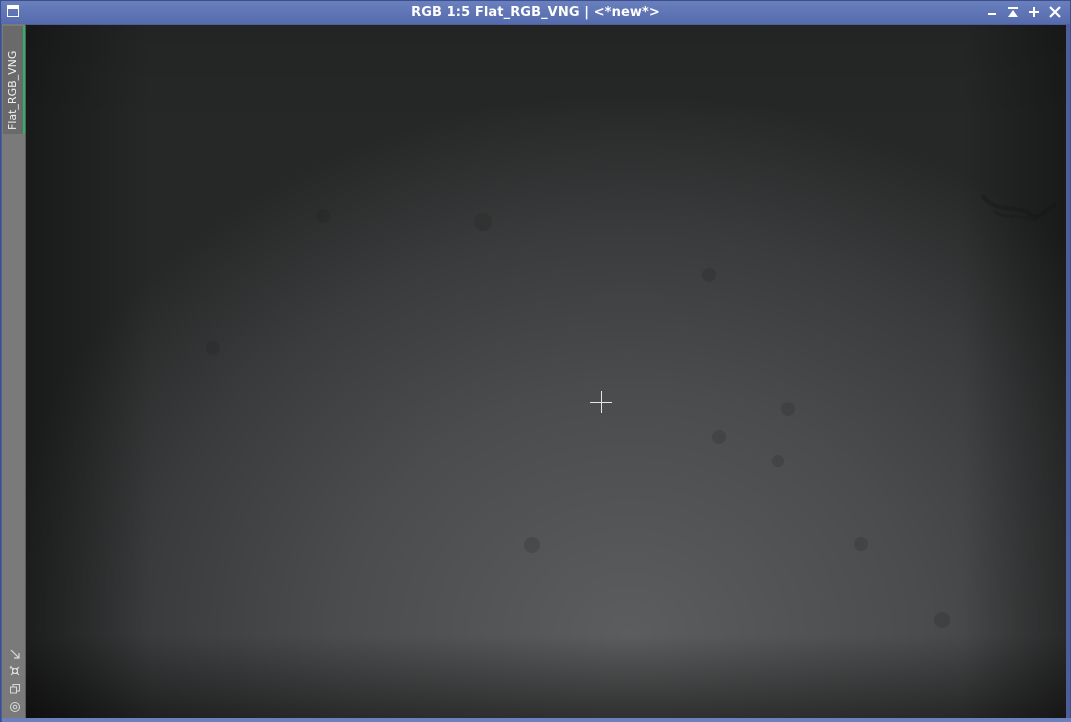  I want to click on dust-streak, so click(1018, 208).